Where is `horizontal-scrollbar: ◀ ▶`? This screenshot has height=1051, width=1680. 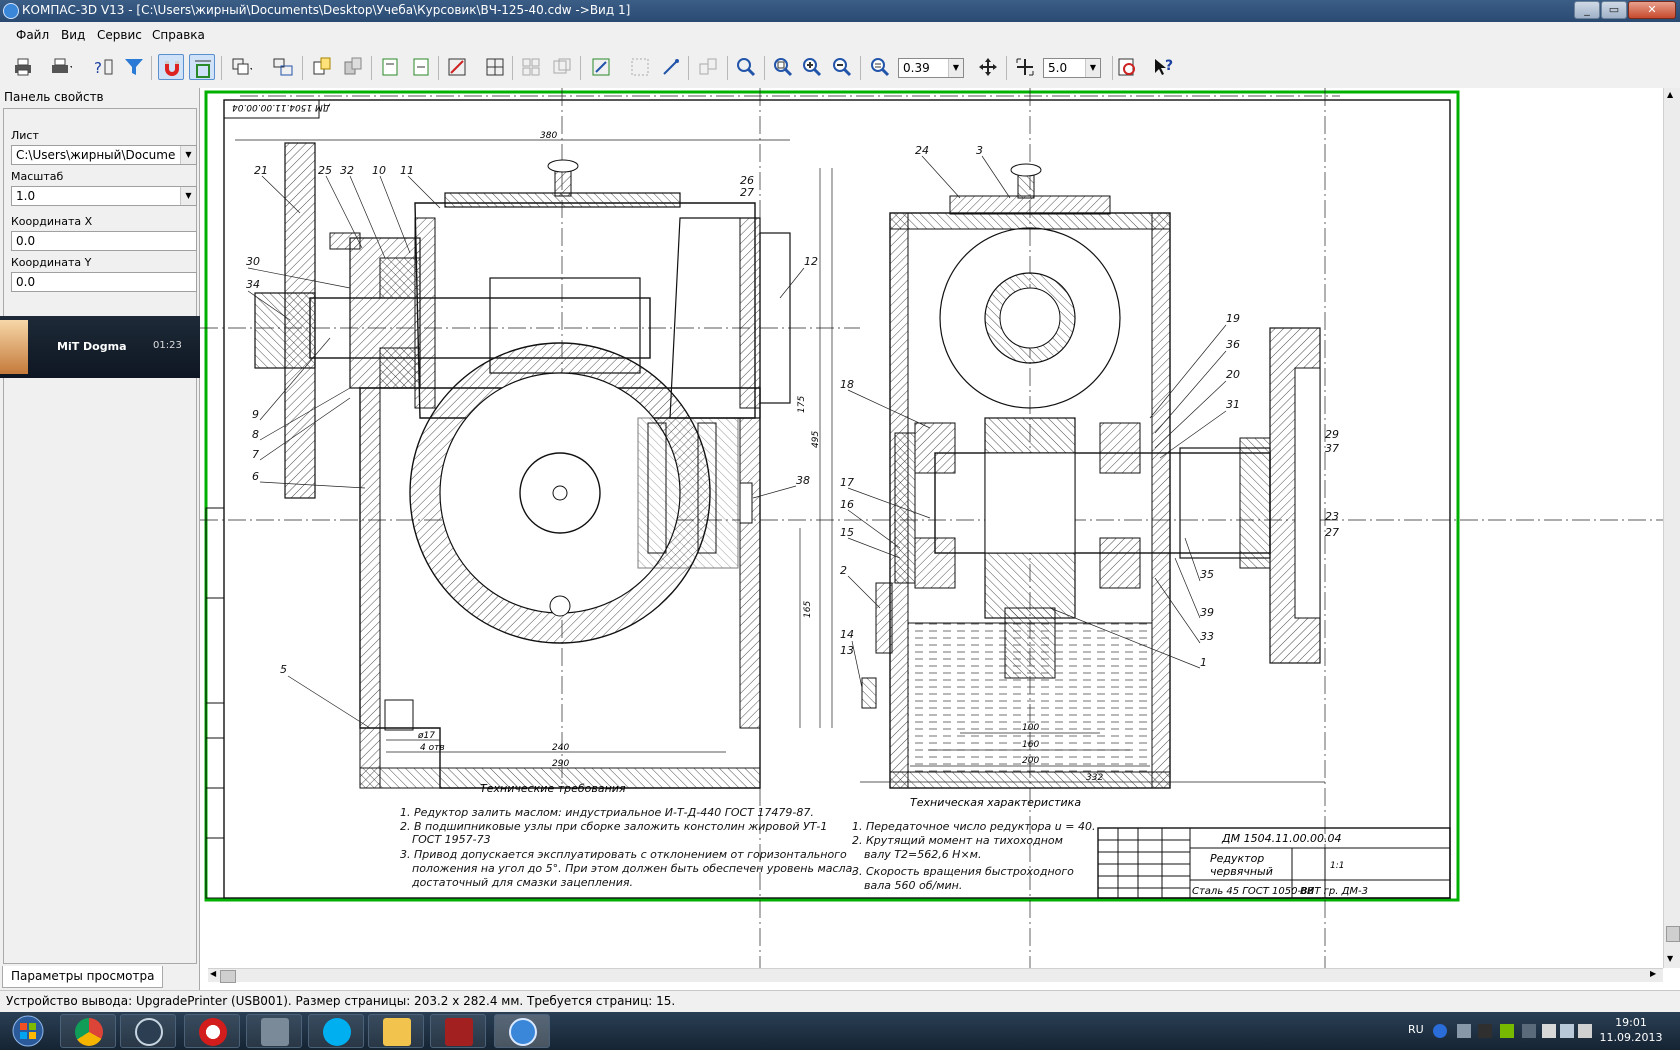 horizontal-scrollbar: ◀ ▶ is located at coordinates (935, 975).